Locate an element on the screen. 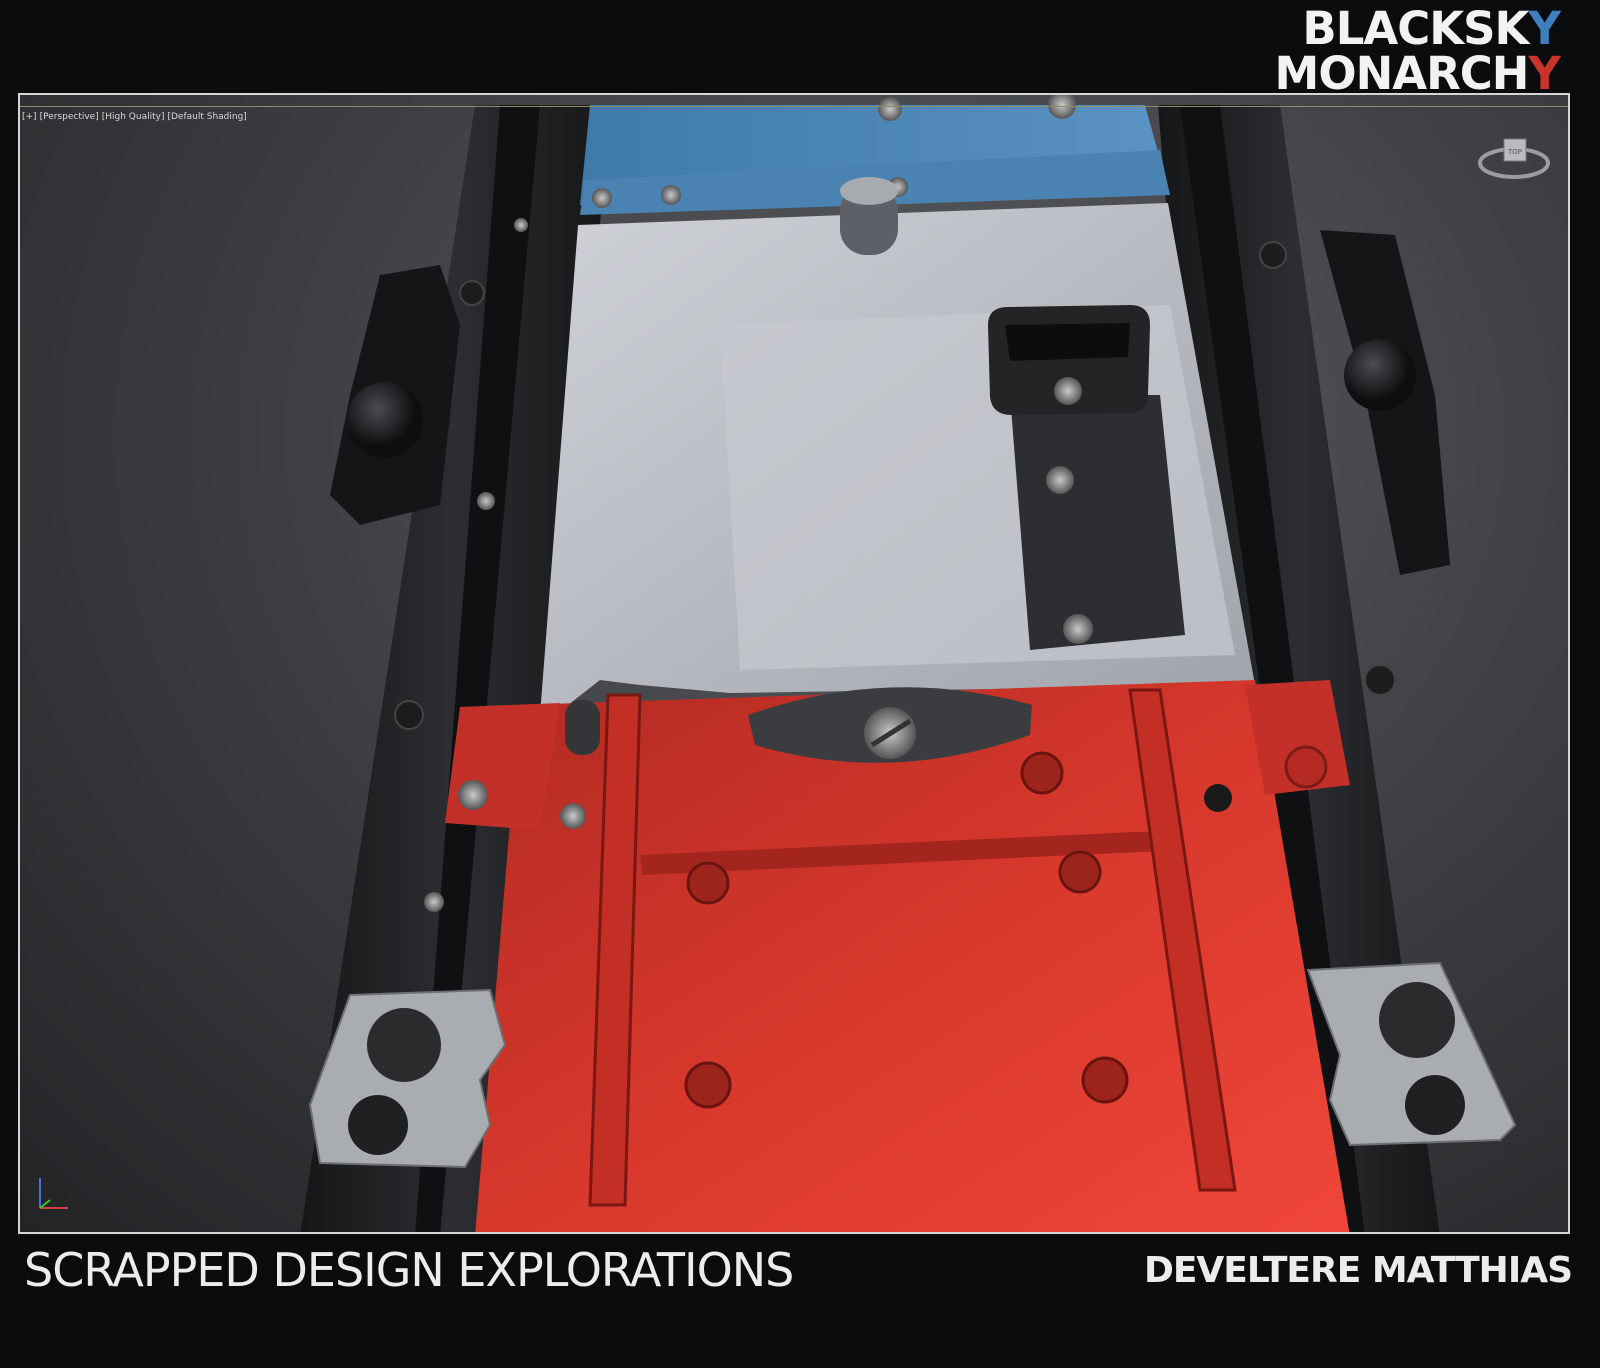 This screenshot has width=1600, height=1368. svg-text: TOP is located at coordinates (1514, 152).